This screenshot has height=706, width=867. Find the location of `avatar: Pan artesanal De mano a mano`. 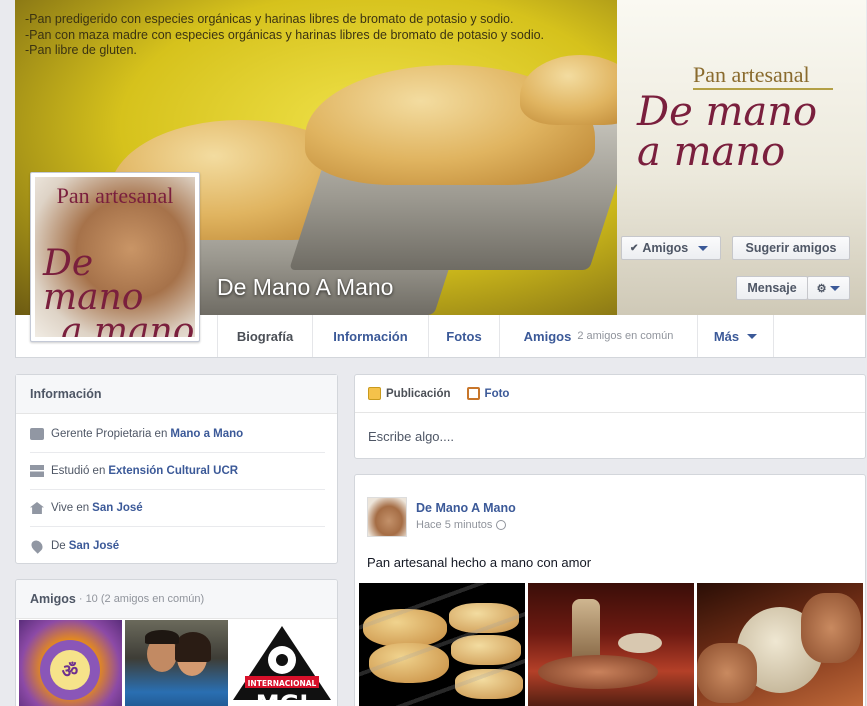

avatar: Pan artesanal De mano a mano is located at coordinates (115, 257).